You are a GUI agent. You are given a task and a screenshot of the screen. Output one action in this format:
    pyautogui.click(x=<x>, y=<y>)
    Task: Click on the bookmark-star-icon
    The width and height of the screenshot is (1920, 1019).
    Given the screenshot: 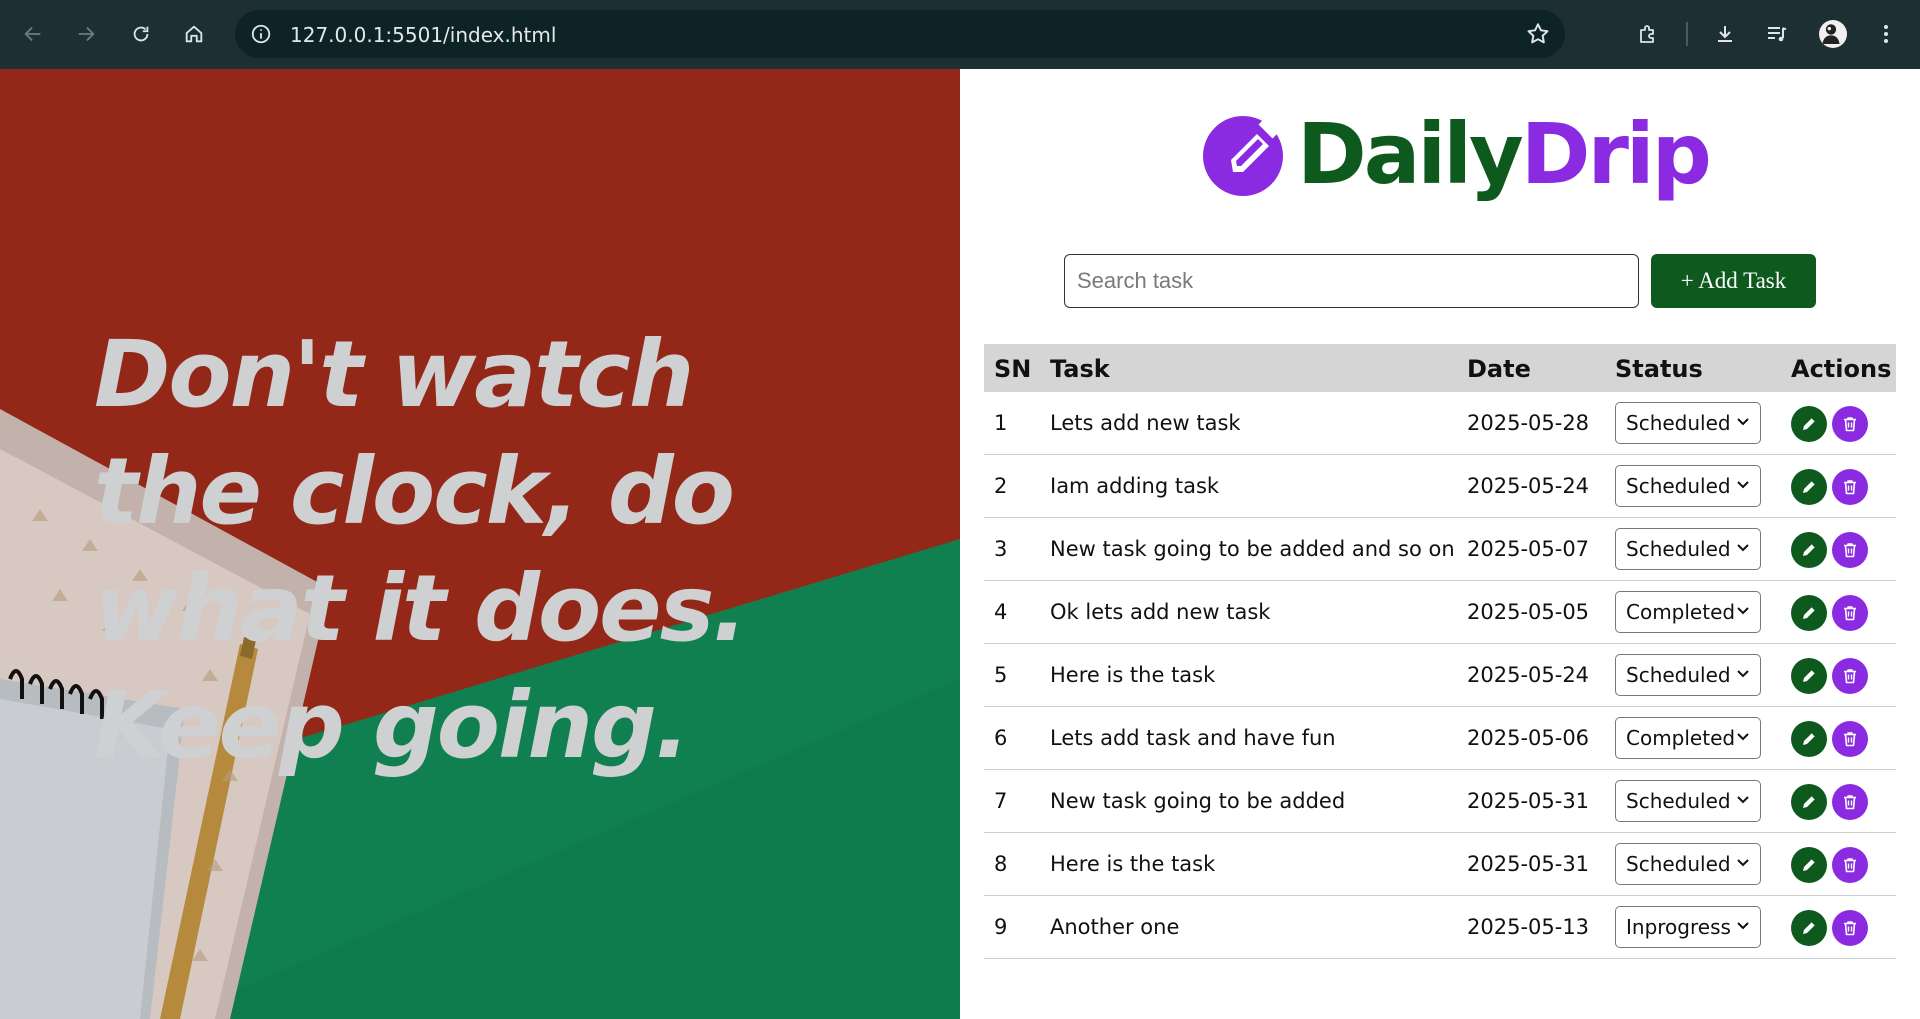 What is the action you would take?
    pyautogui.click(x=1538, y=34)
    